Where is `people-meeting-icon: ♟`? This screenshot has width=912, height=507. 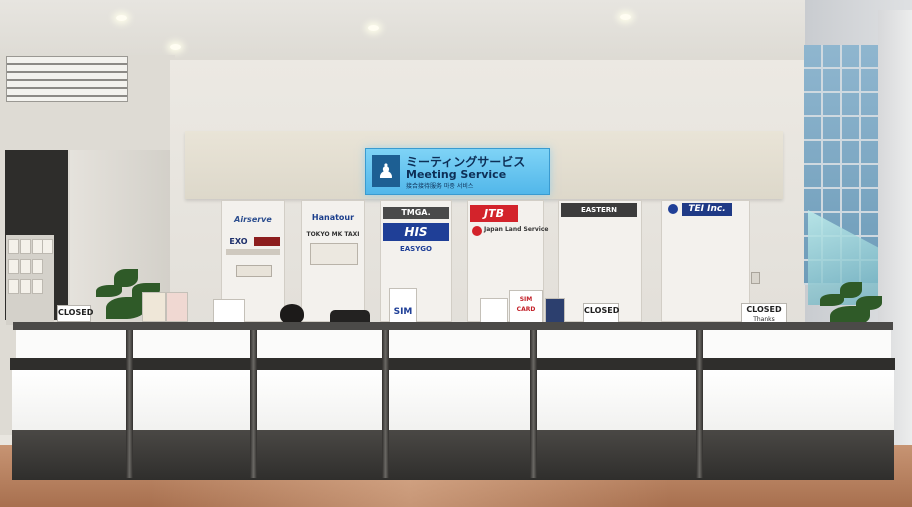 people-meeting-icon: ♟ is located at coordinates (386, 171).